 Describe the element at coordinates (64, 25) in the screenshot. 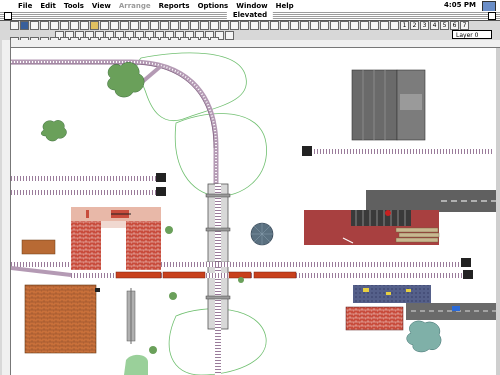

I see `copy-icon` at that location.